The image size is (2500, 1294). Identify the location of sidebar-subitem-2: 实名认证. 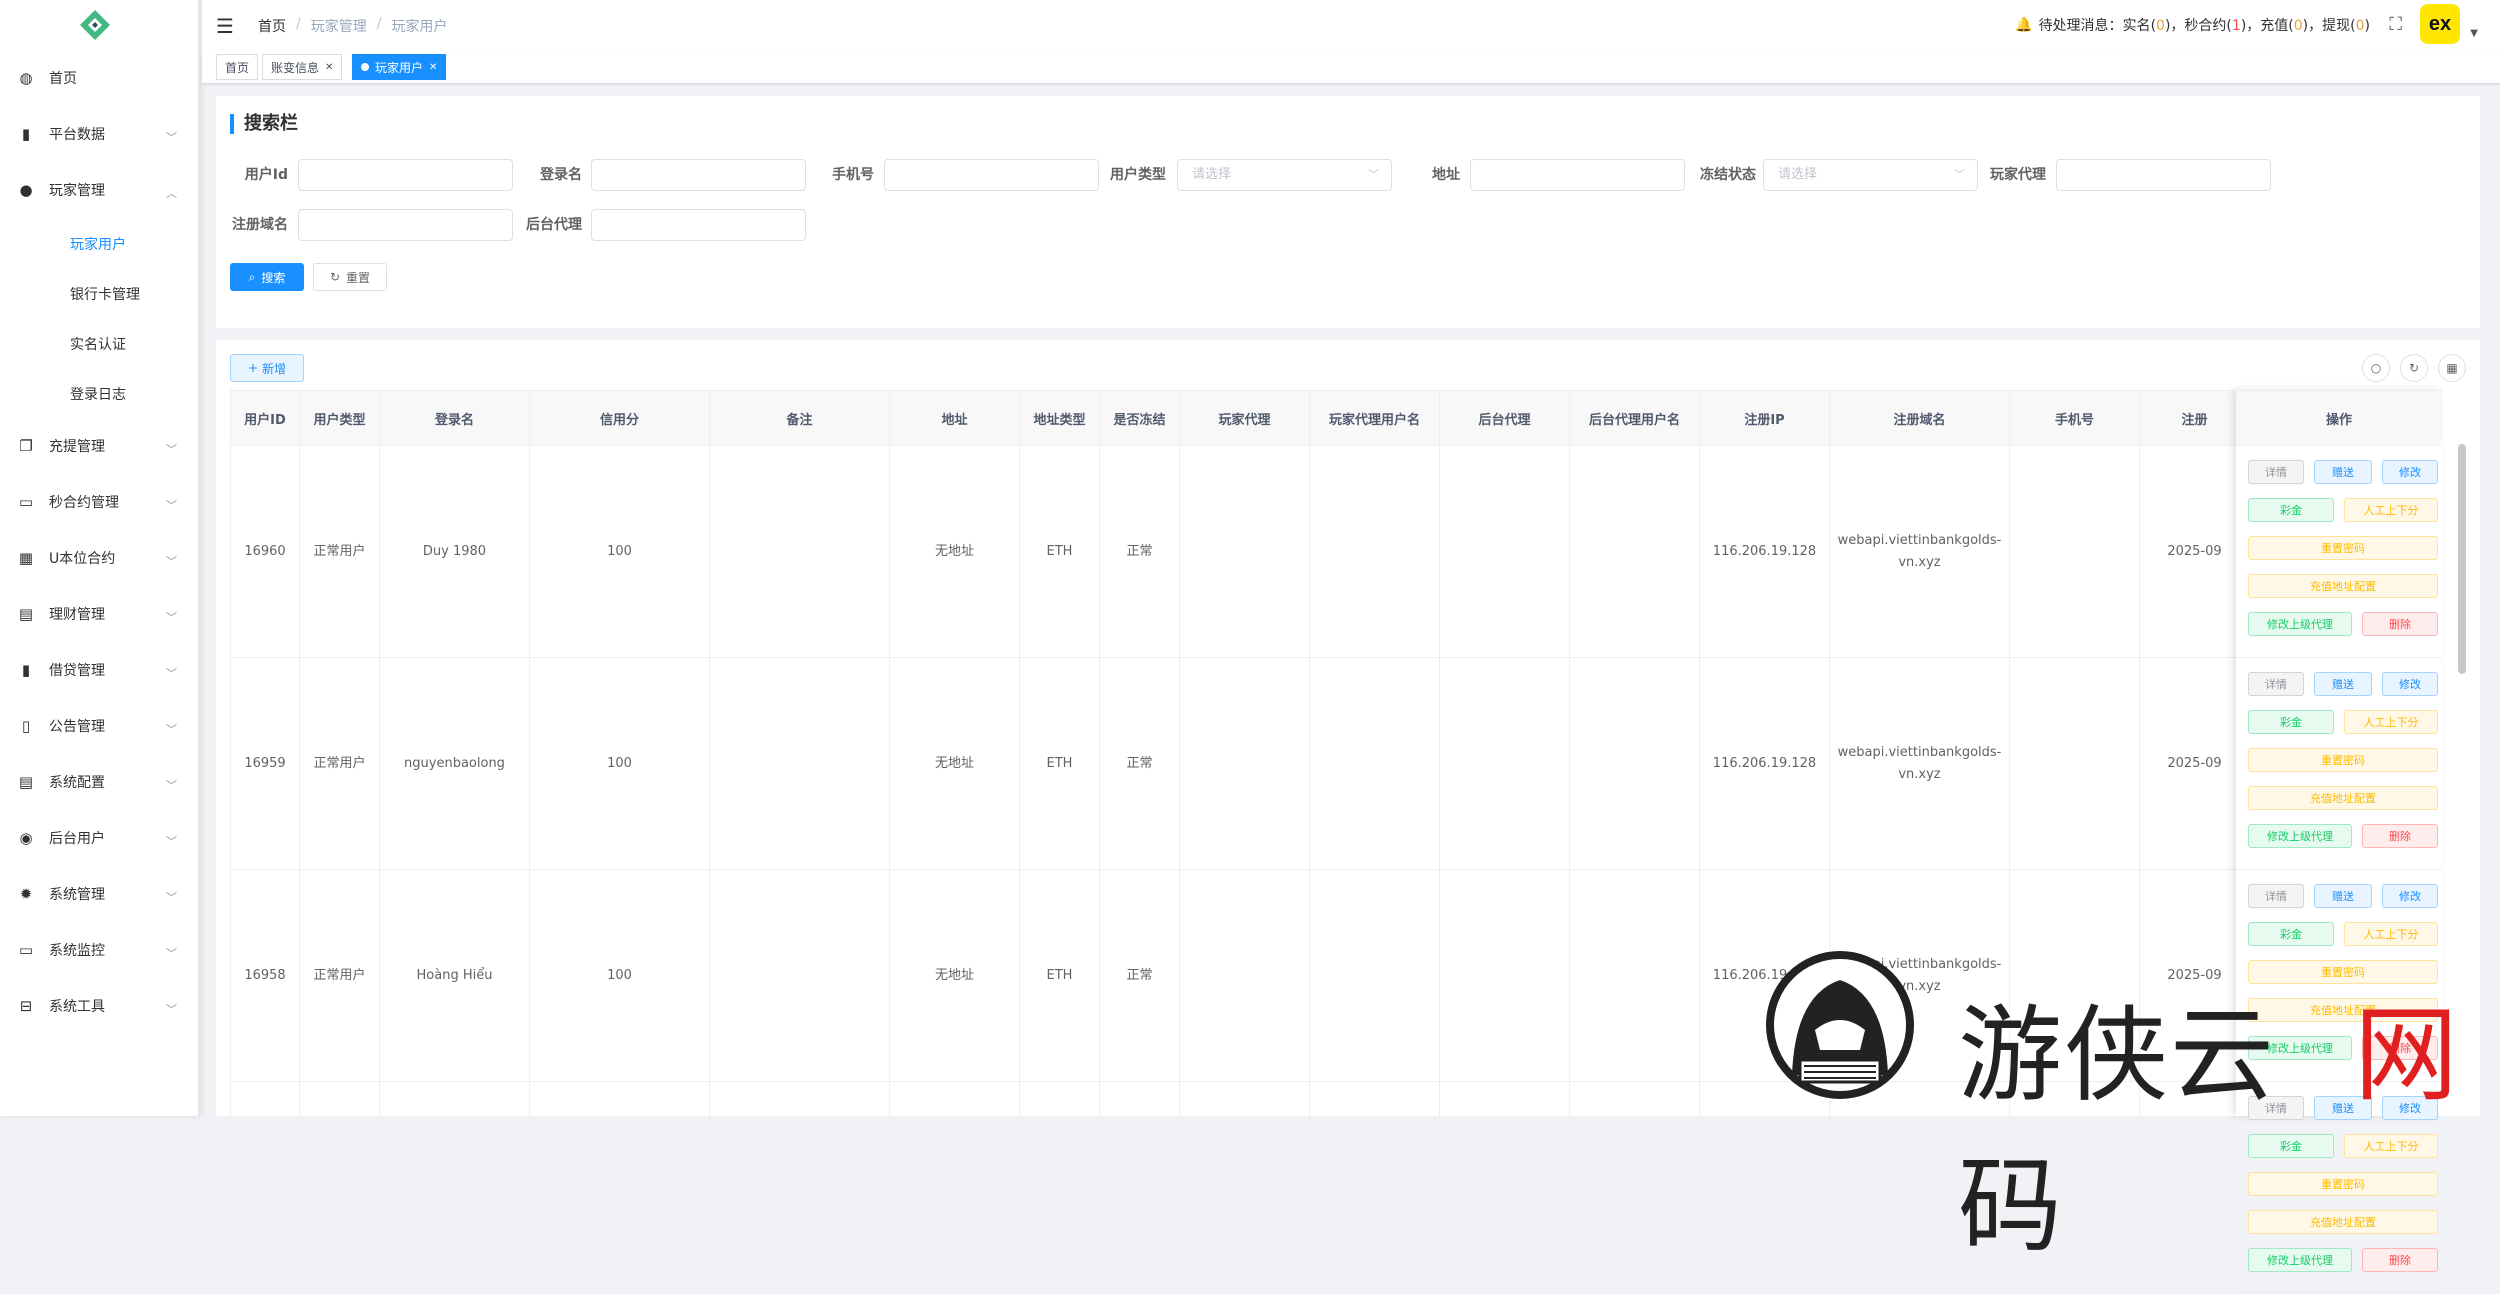
(100, 344).